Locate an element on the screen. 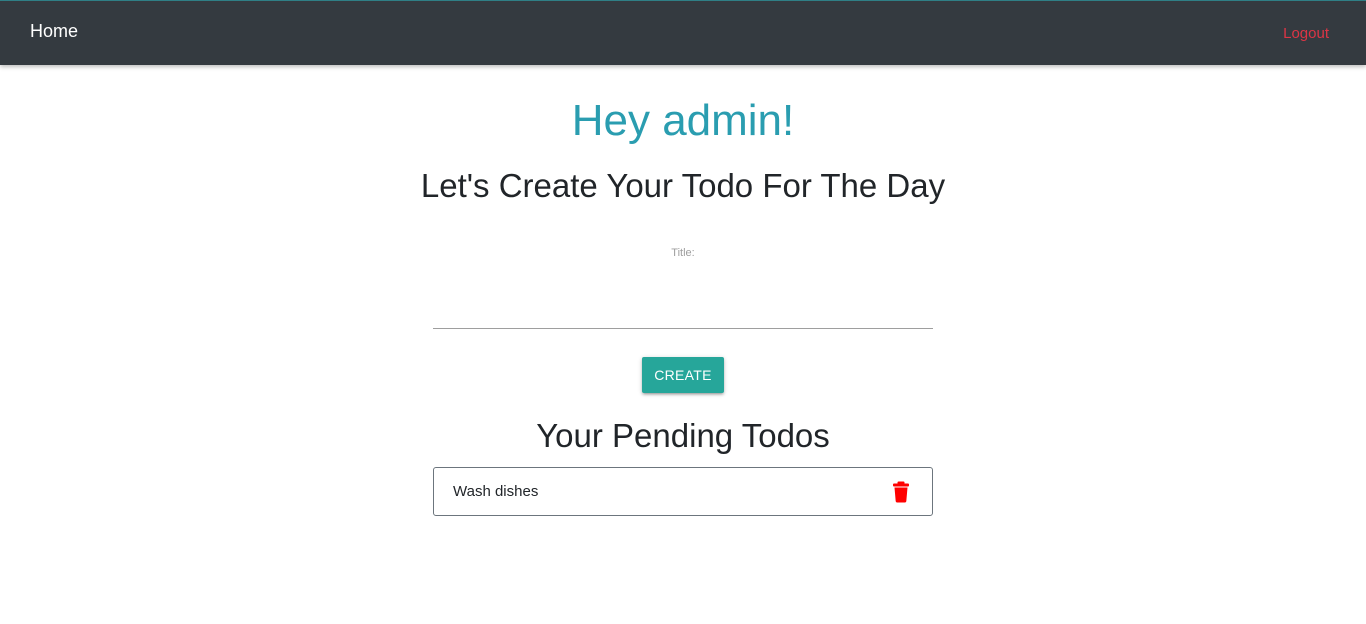 The width and height of the screenshot is (1366, 624). create-todo-subtitle: Let's Create Your Todo For The Day is located at coordinates (683, 185).